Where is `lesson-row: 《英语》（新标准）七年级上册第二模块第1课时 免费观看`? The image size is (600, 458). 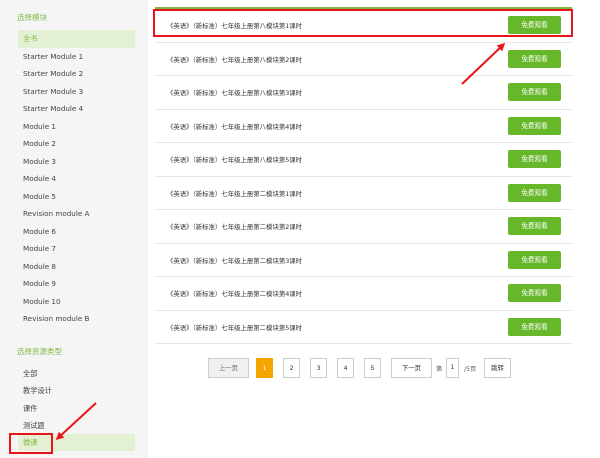
lesson-row: 《英语》（新标准）七年级上册第二模块第1课时 免费观看 is located at coordinates (363, 193).